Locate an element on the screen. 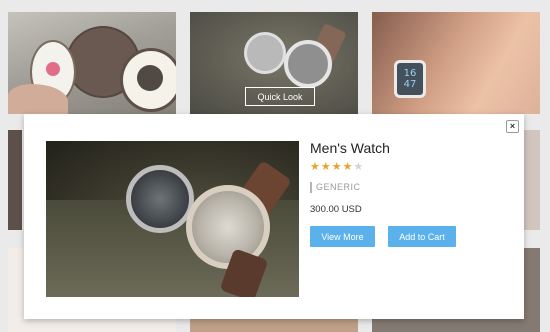  product-title: Men's Watch is located at coordinates (350, 148).